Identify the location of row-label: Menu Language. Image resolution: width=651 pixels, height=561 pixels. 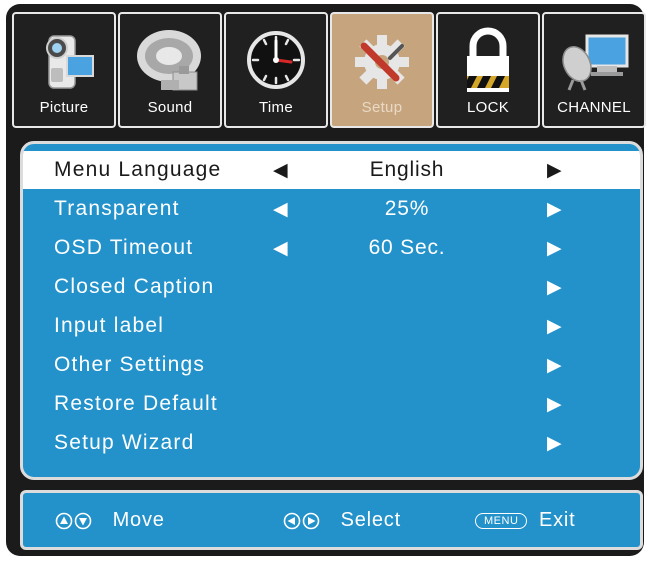
(138, 169).